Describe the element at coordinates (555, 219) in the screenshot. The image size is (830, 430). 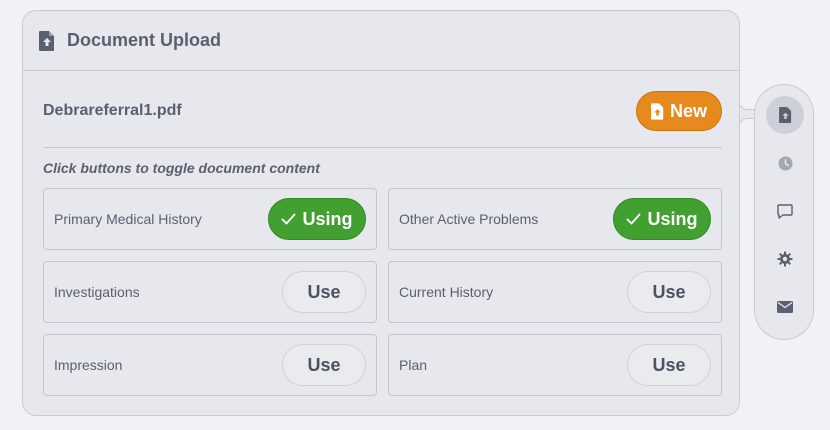
I see `section-tile: Other Active Problems Using` at that location.